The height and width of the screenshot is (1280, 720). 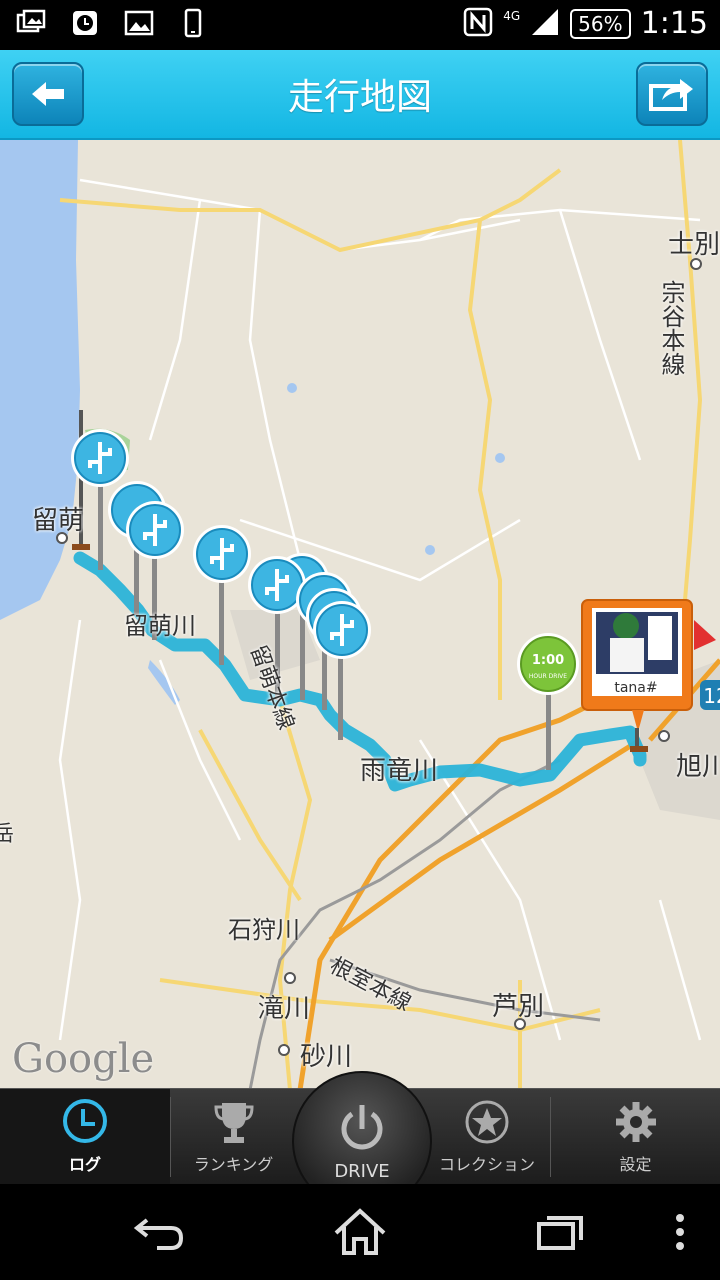 I want to click on gear-icon, so click(x=635, y=1122).